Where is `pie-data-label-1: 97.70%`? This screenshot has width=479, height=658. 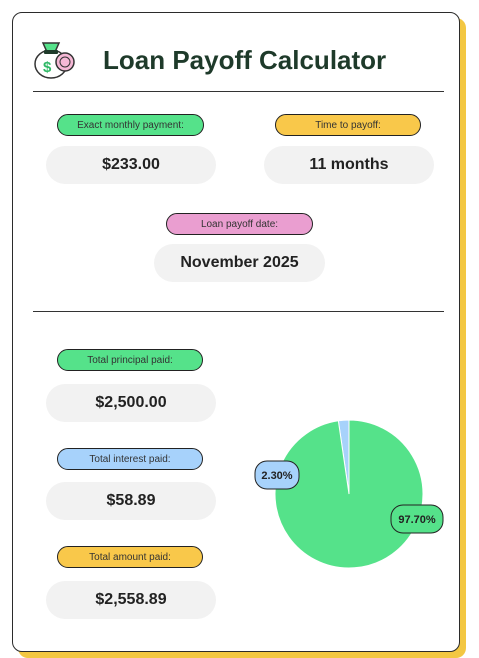
pie-data-label-1: 97.70% is located at coordinates (417, 519).